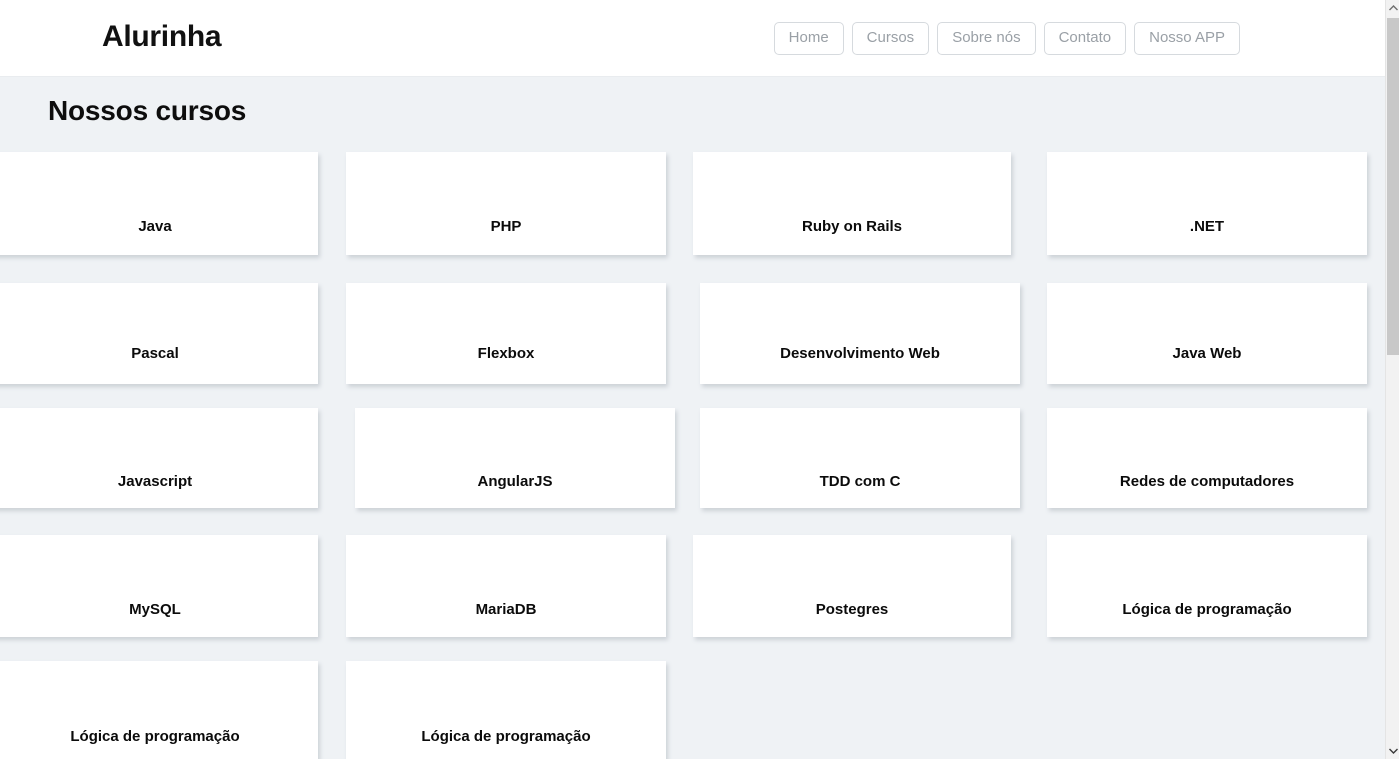 The width and height of the screenshot is (1399, 759). What do you see at coordinates (852, 203) in the screenshot?
I see `course-card: Ruby on Rails` at bounding box center [852, 203].